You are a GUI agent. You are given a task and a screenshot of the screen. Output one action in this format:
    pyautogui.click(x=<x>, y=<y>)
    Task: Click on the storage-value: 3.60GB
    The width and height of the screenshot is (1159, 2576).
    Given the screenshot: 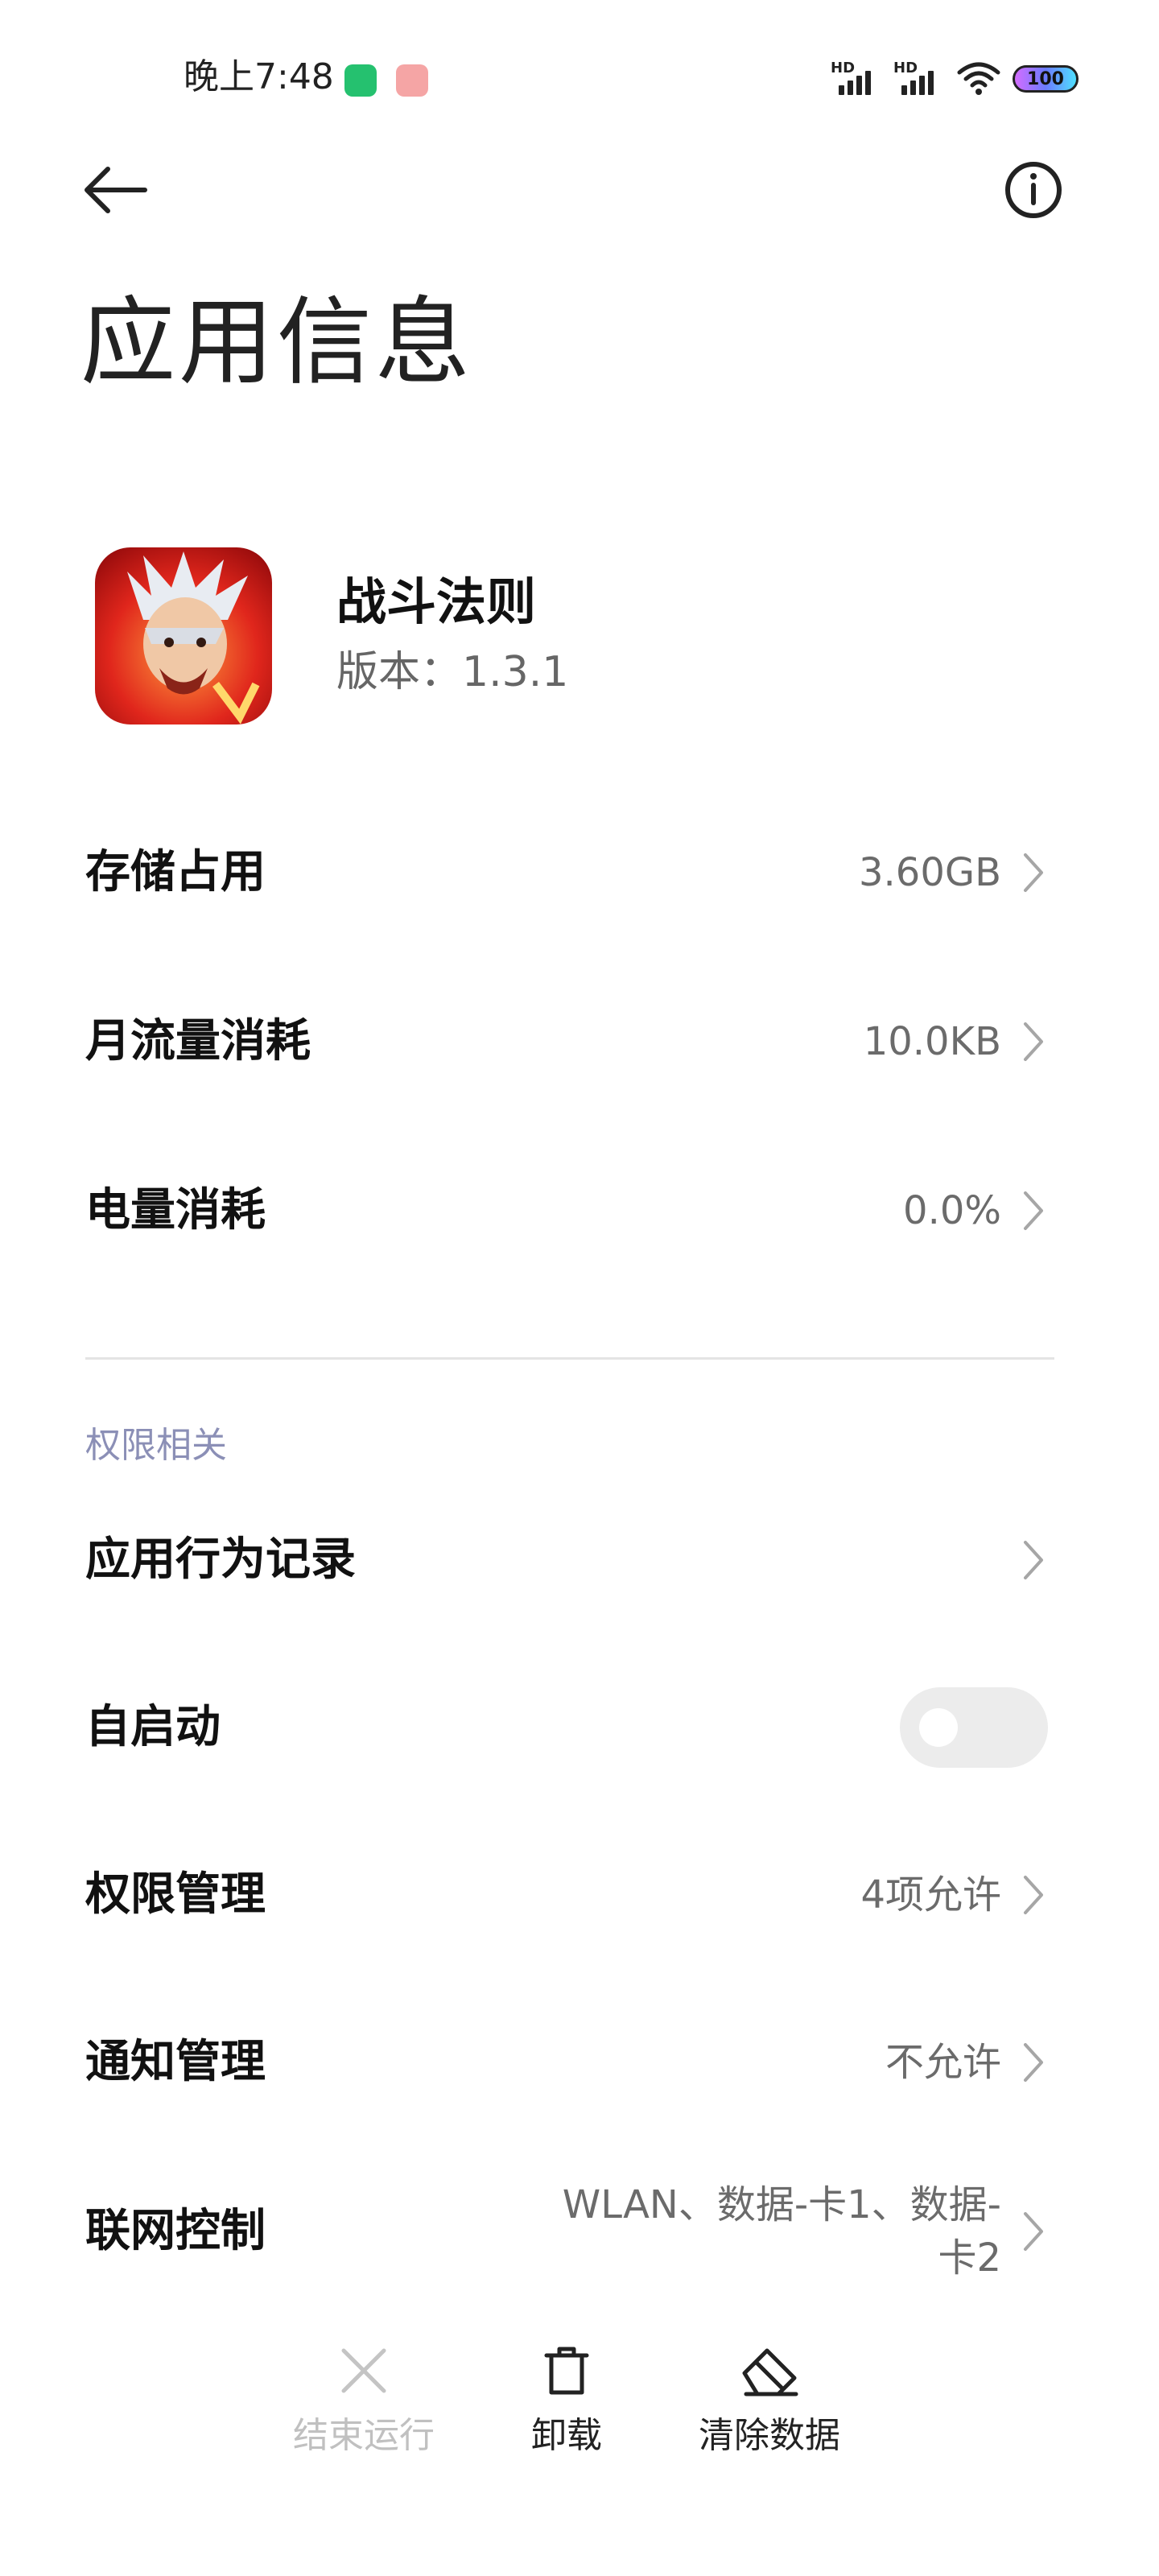 What is the action you would take?
    pyautogui.click(x=930, y=872)
    